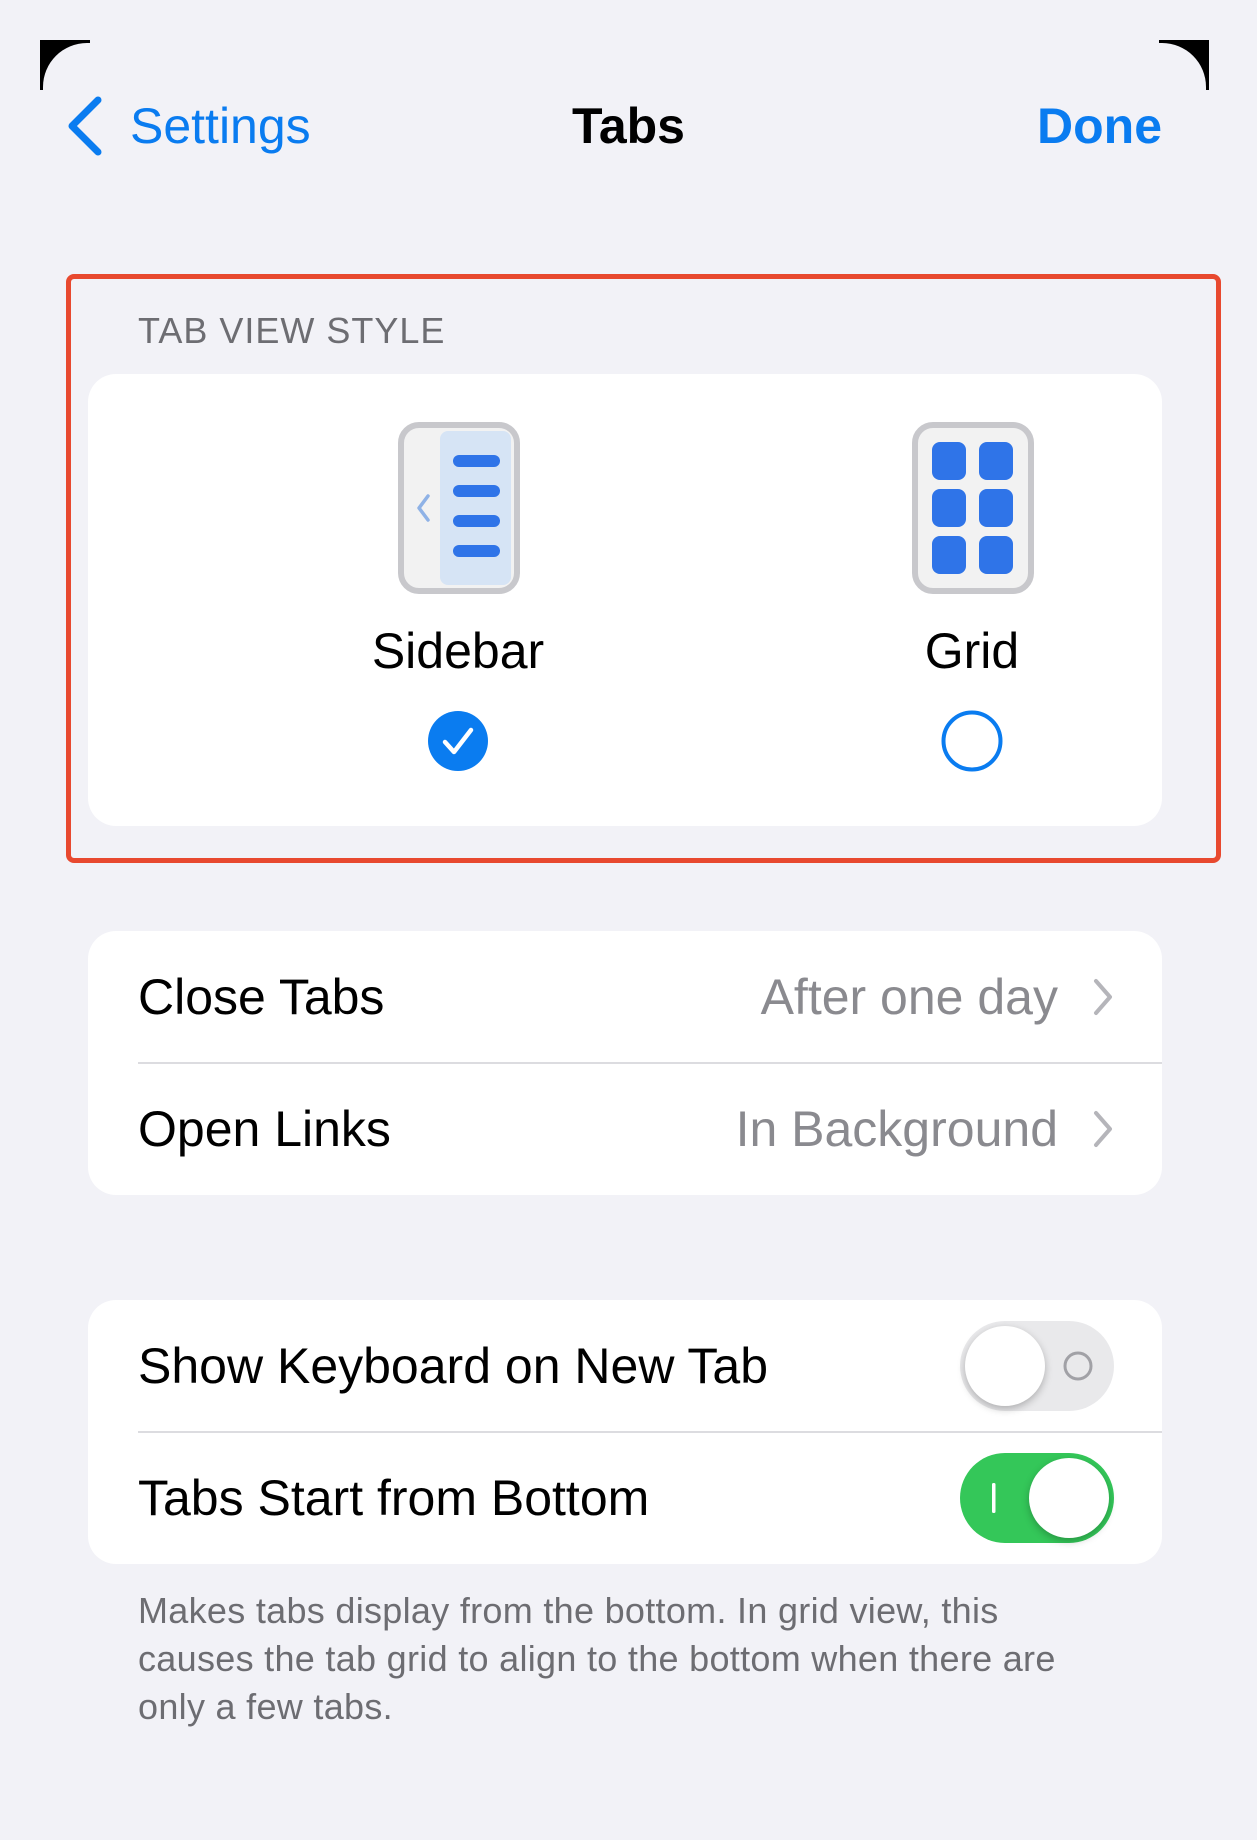 This screenshot has height=1840, width=1257. What do you see at coordinates (1099, 126) in the screenshot?
I see `done-button: Done` at bounding box center [1099, 126].